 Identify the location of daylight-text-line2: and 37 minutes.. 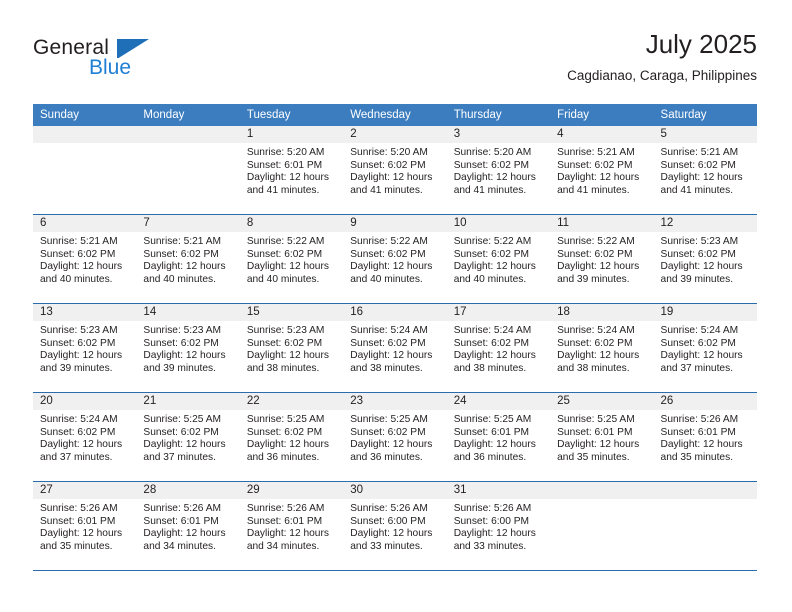
(76, 457).